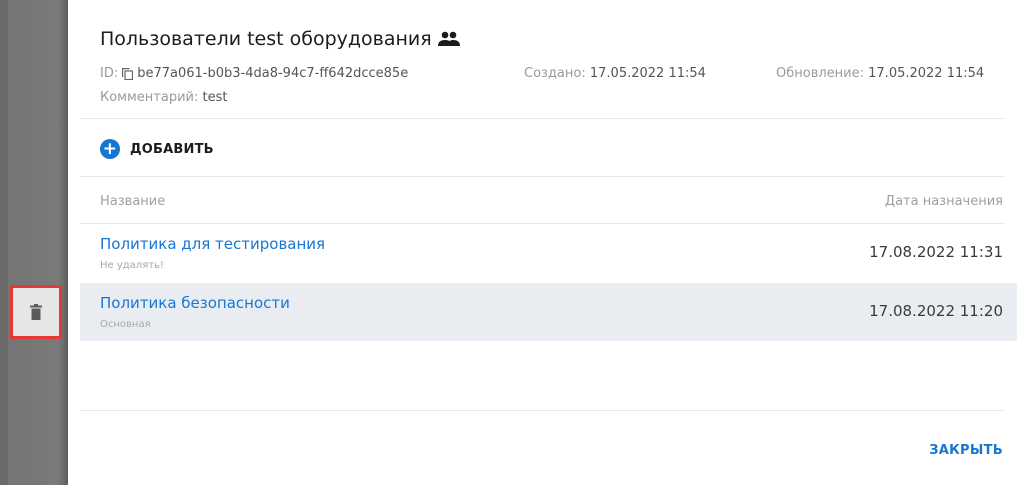 The width and height of the screenshot is (1017, 485). What do you see at coordinates (273, 73) in the screenshot?
I see `id-value: be77a061-b0b3-4da8-94c7-ff642dcce85e` at bounding box center [273, 73].